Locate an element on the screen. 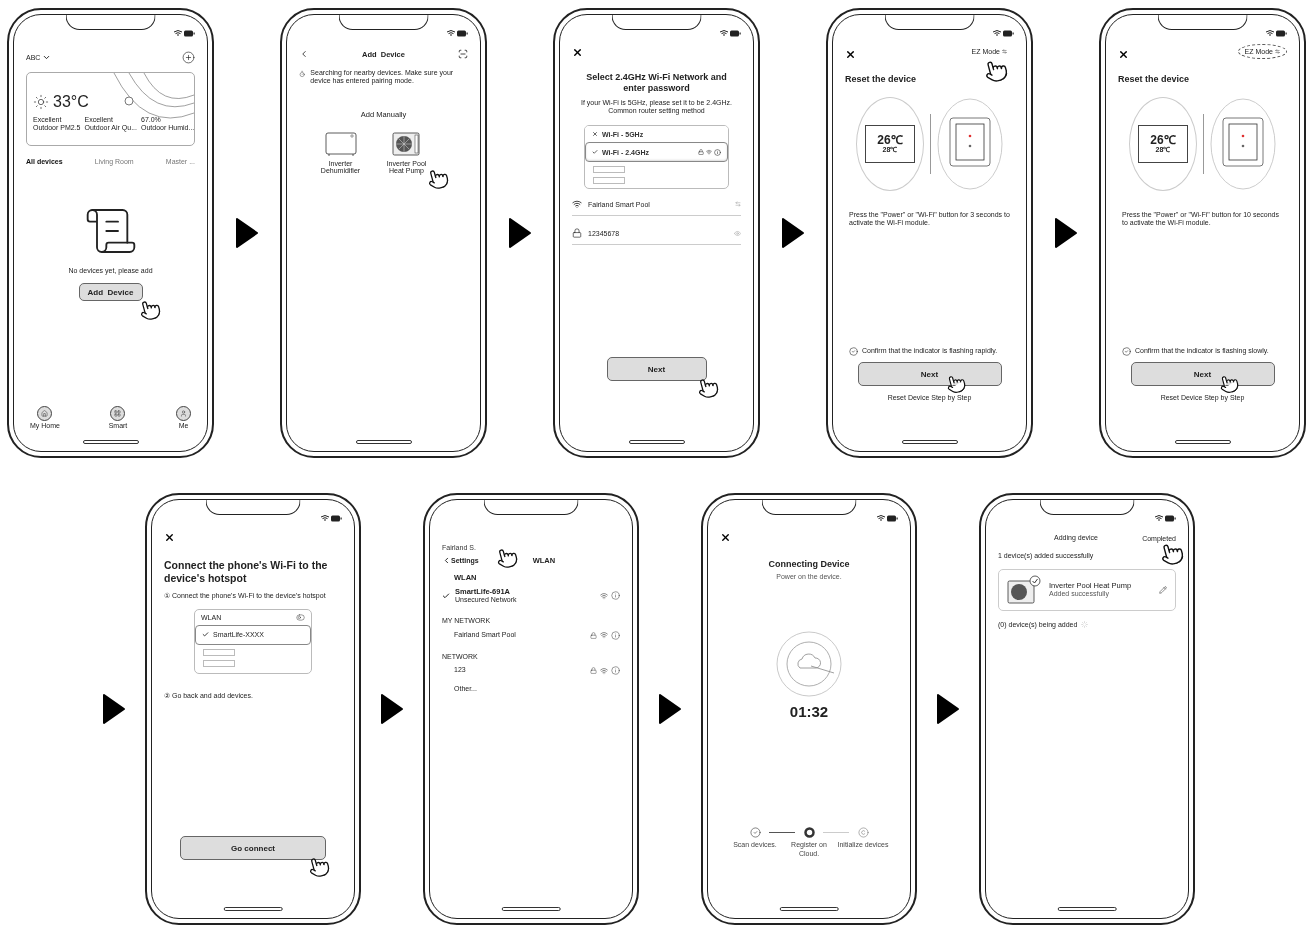  go-connect-button: Go connect is located at coordinates (253, 848).